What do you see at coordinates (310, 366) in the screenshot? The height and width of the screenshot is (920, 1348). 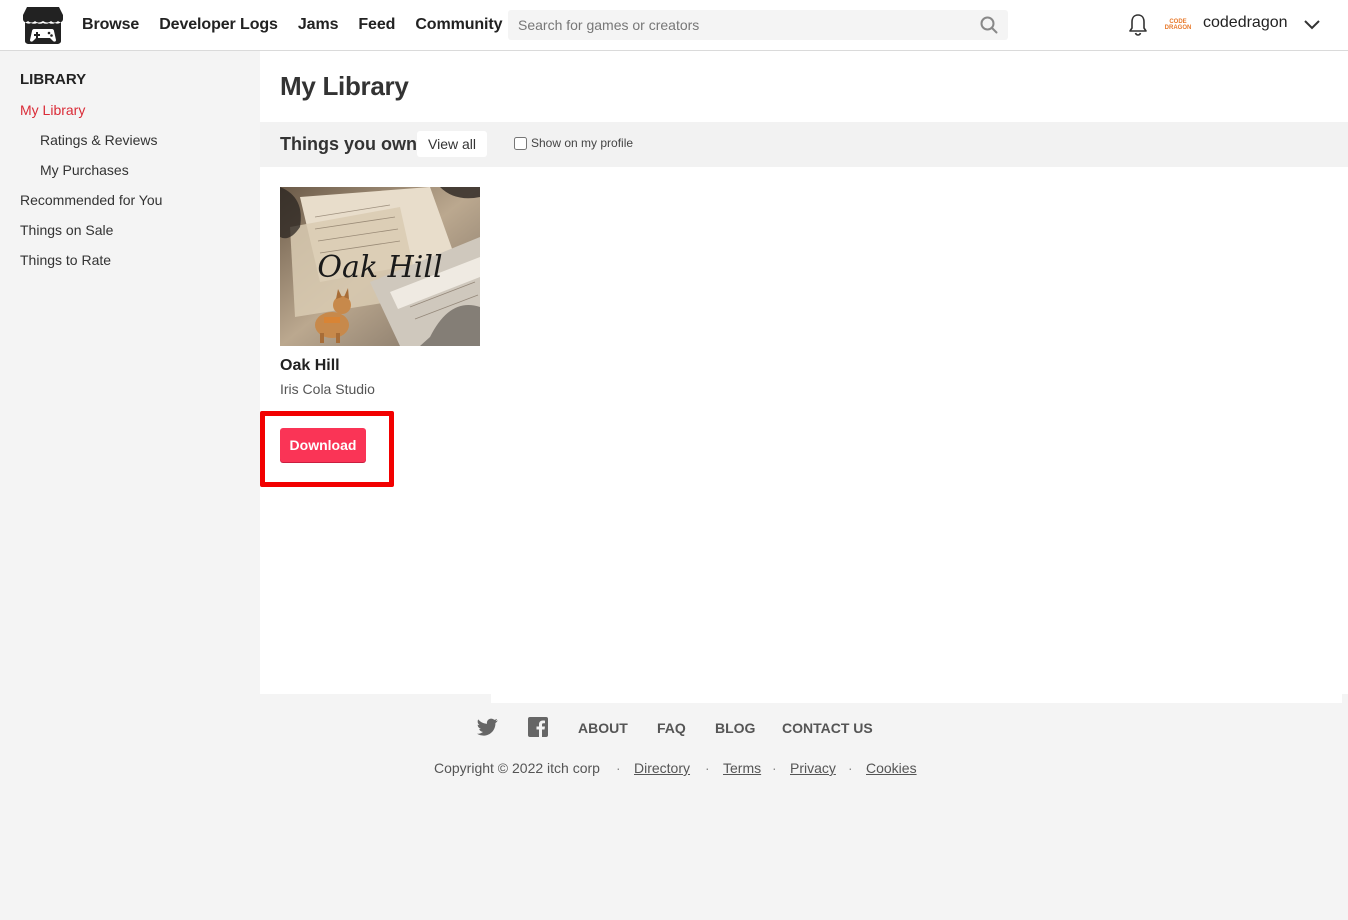 I see `game-title: Oak Hill` at bounding box center [310, 366].